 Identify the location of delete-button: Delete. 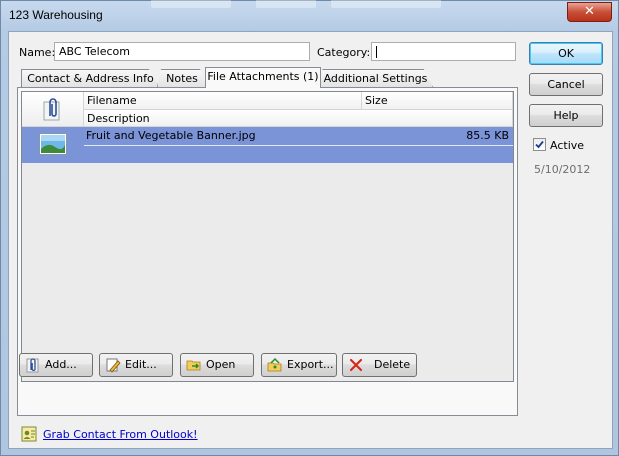
(379, 365).